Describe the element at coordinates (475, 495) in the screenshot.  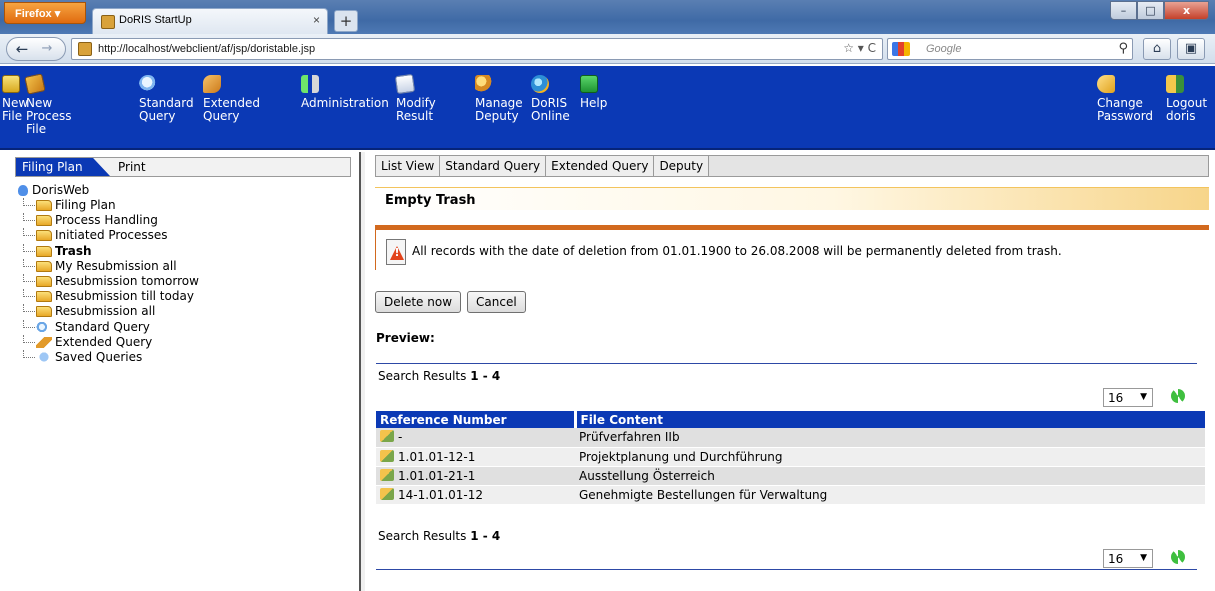
I see `table-cell: 14-1.01.01-12` at that location.